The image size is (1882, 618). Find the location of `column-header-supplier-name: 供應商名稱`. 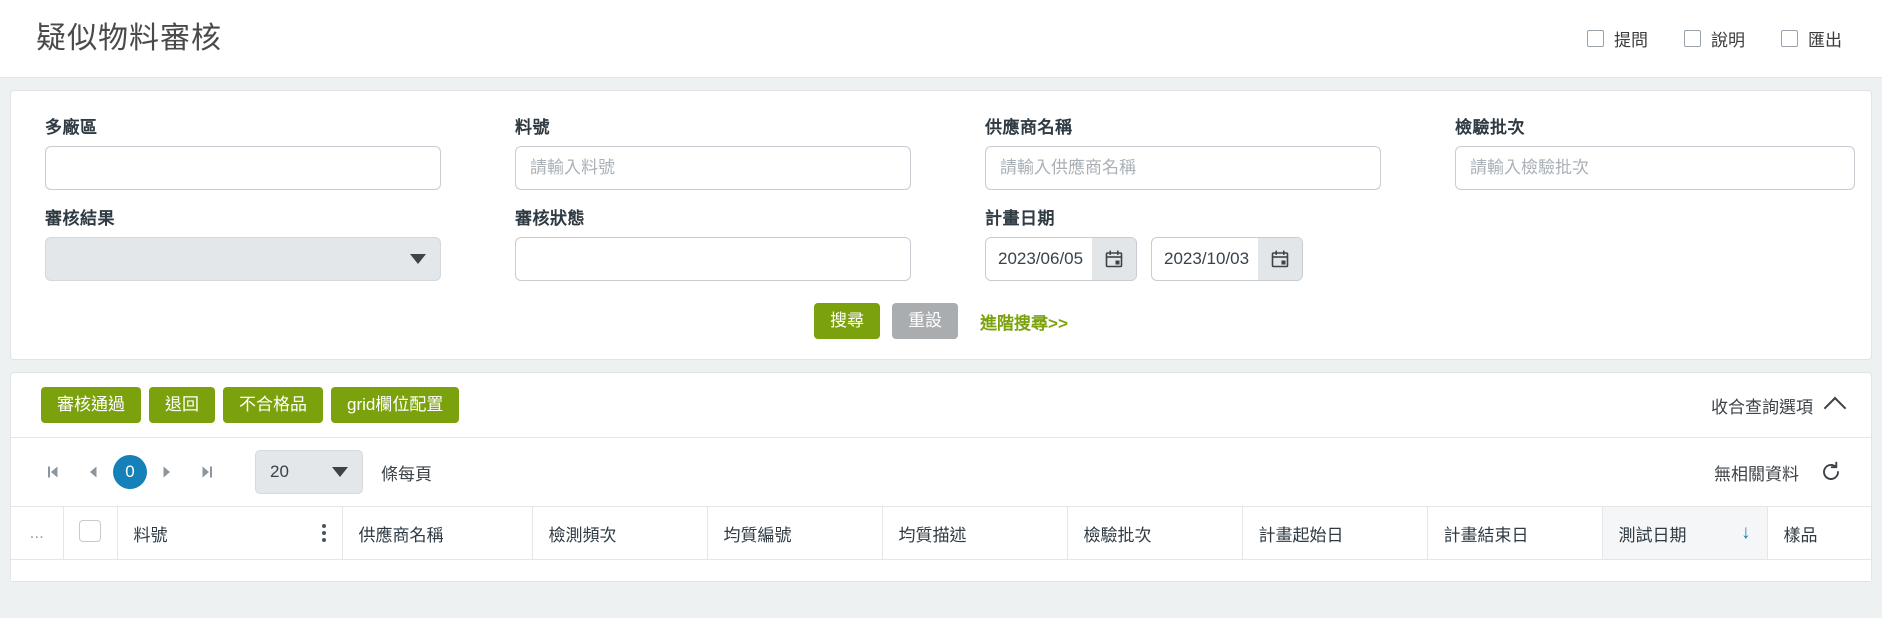

column-header-supplier-name: 供應商名稱 is located at coordinates (437, 533).